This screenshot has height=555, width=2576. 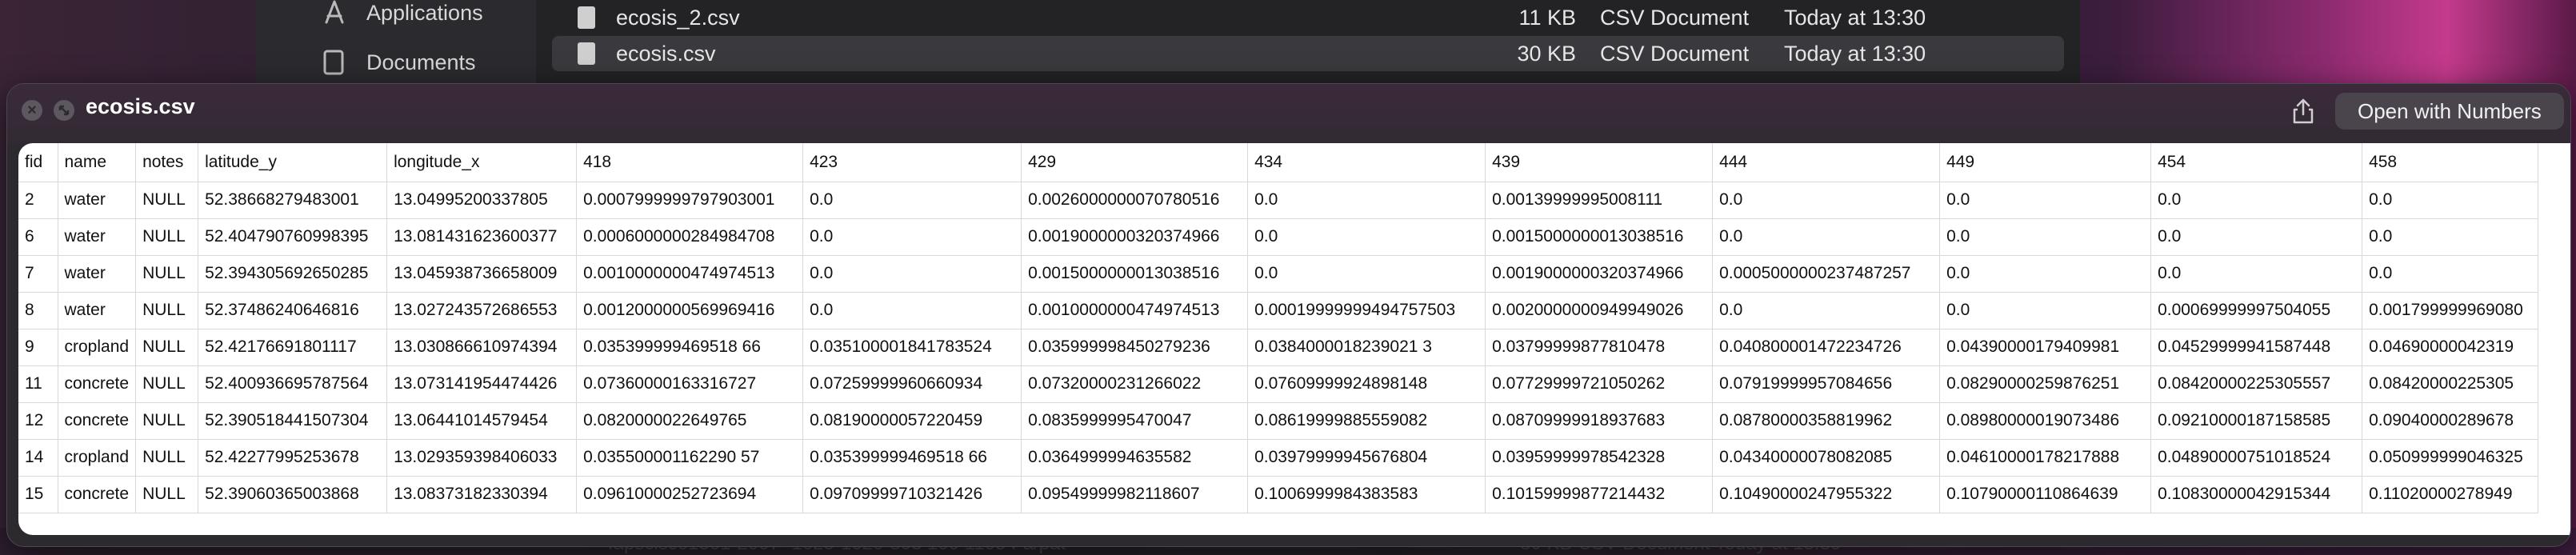 I want to click on table-cell: 0.035399999469518 66, so click(x=690, y=348).